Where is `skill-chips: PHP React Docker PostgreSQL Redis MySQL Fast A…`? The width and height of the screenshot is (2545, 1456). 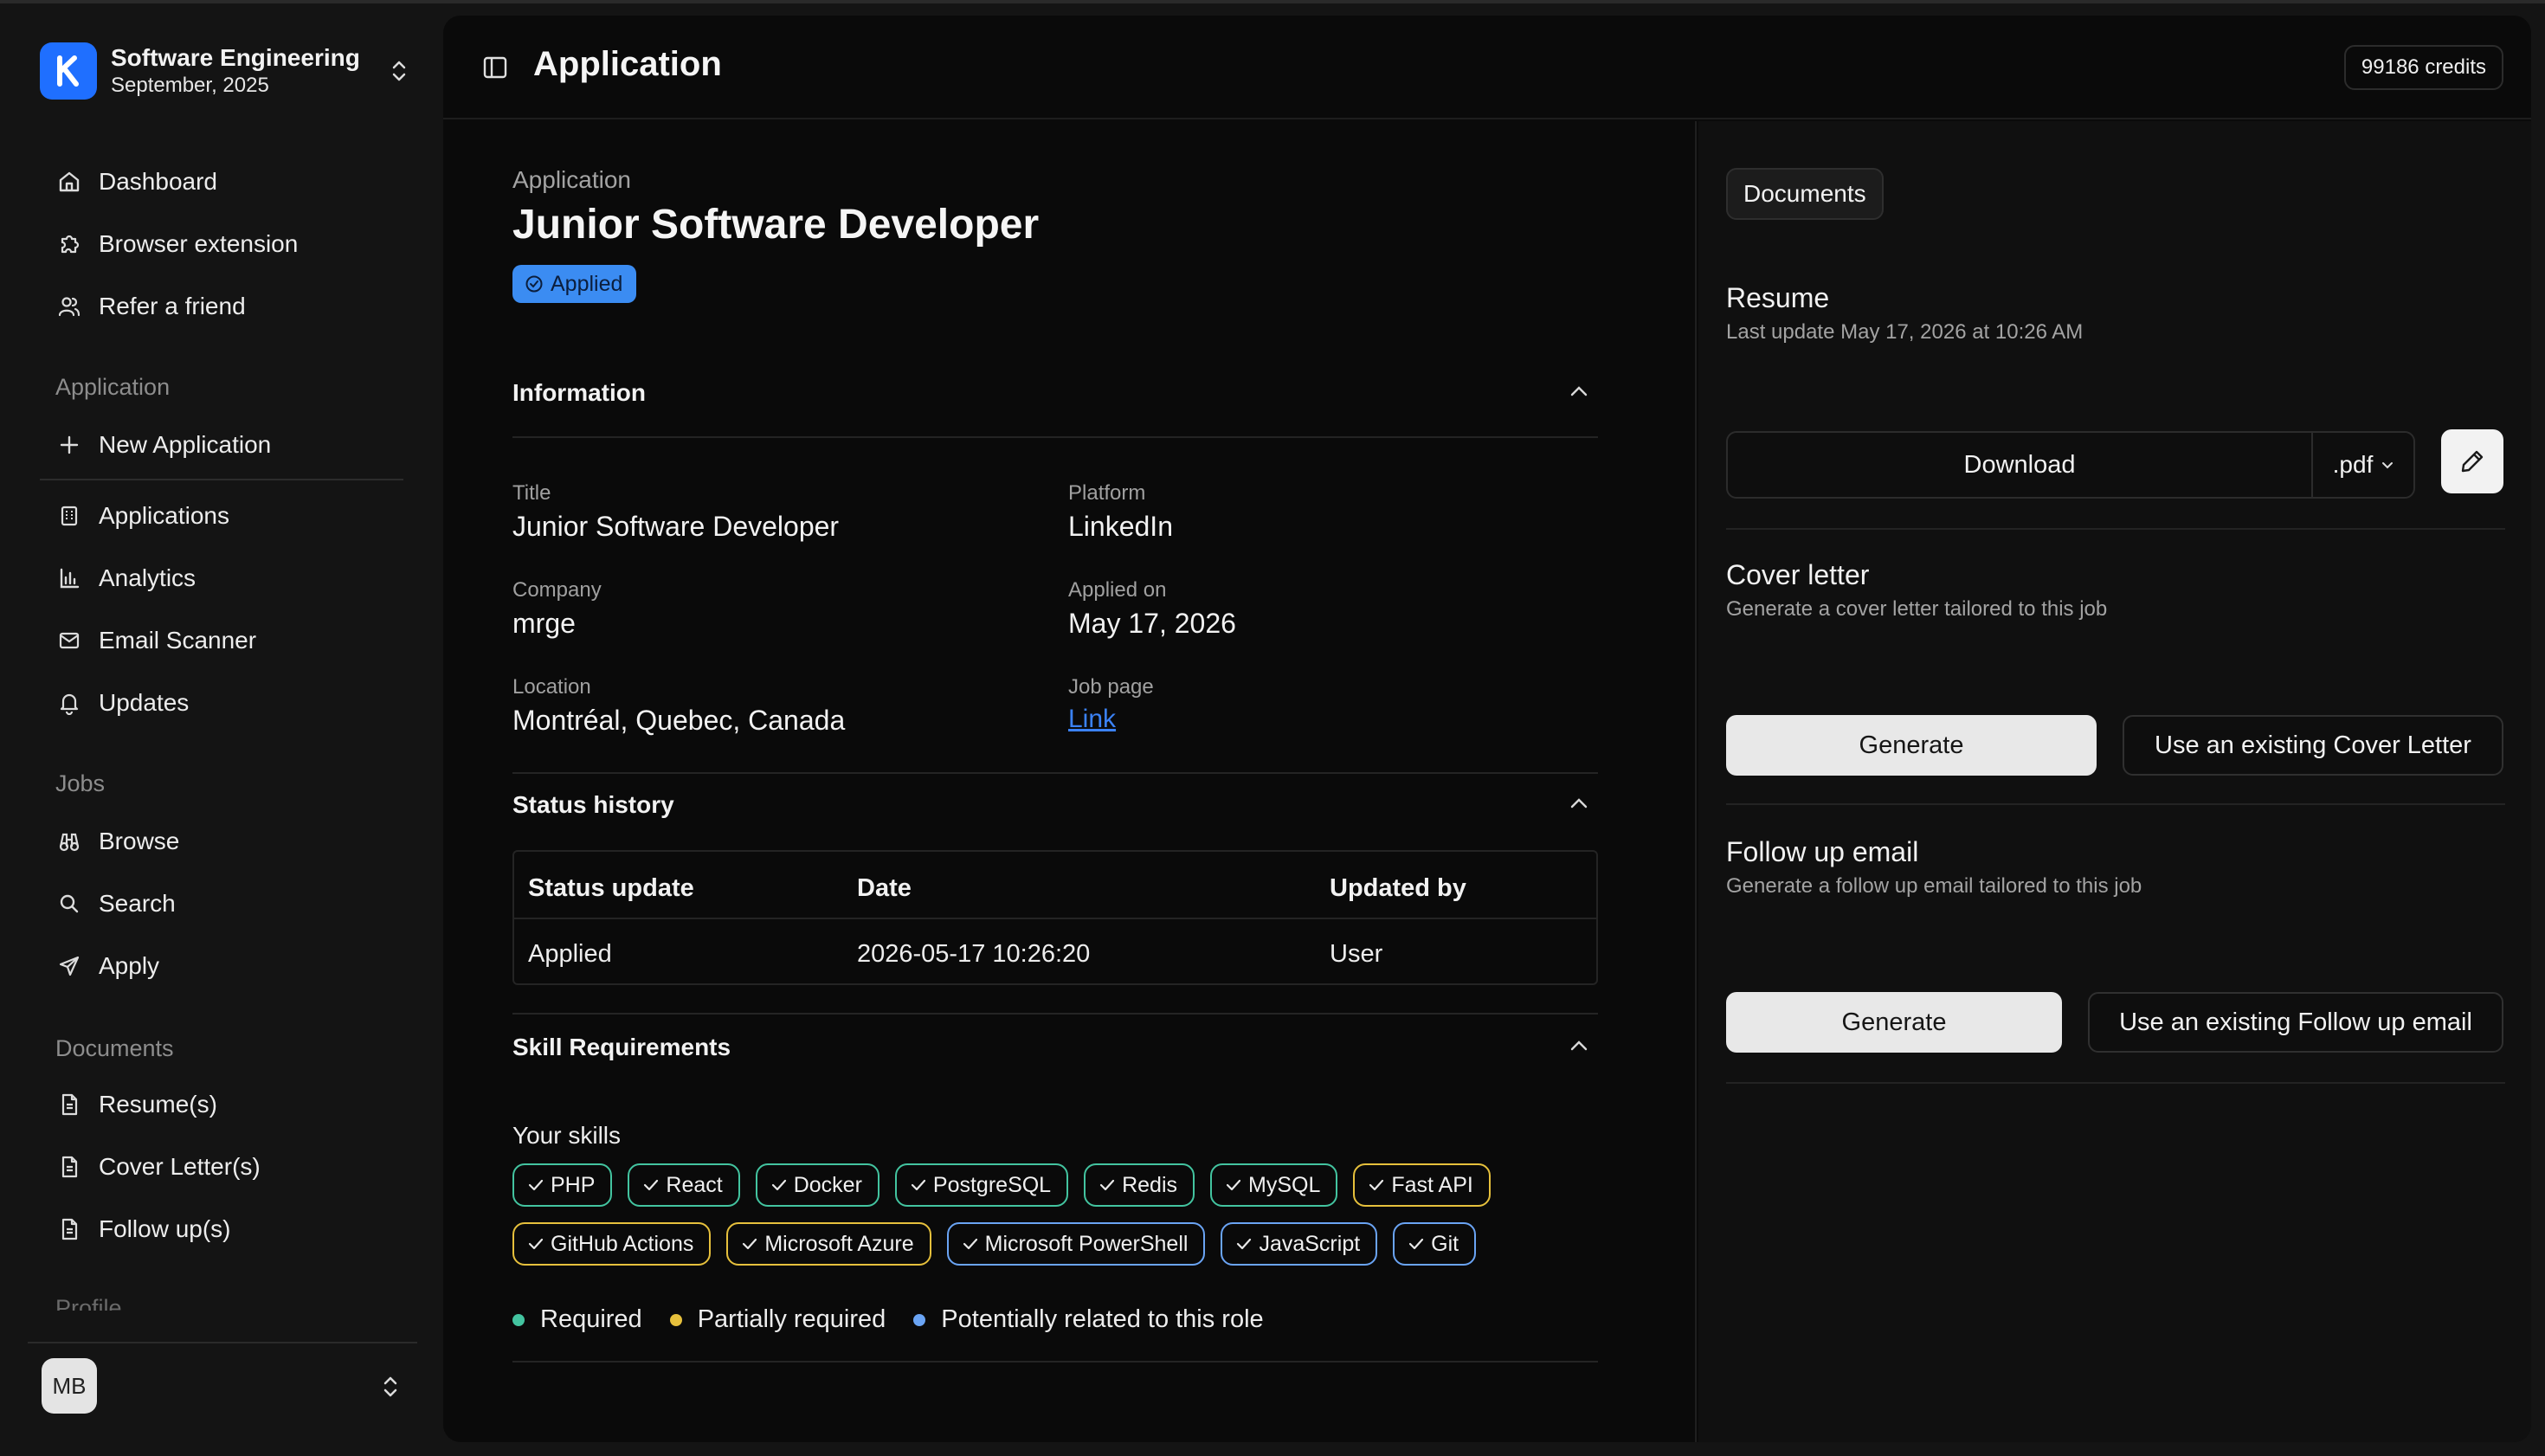 skill-chips: PHP React Docker PostgreSQL Redis MySQL Fast A… is located at coordinates (1055, 1222).